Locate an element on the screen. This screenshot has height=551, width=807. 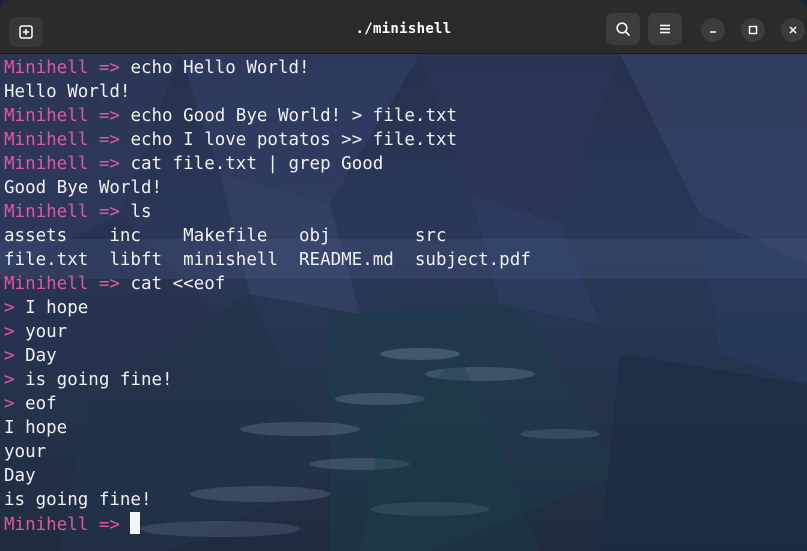
terminal-line: > is going fine! is located at coordinates (267, 380).